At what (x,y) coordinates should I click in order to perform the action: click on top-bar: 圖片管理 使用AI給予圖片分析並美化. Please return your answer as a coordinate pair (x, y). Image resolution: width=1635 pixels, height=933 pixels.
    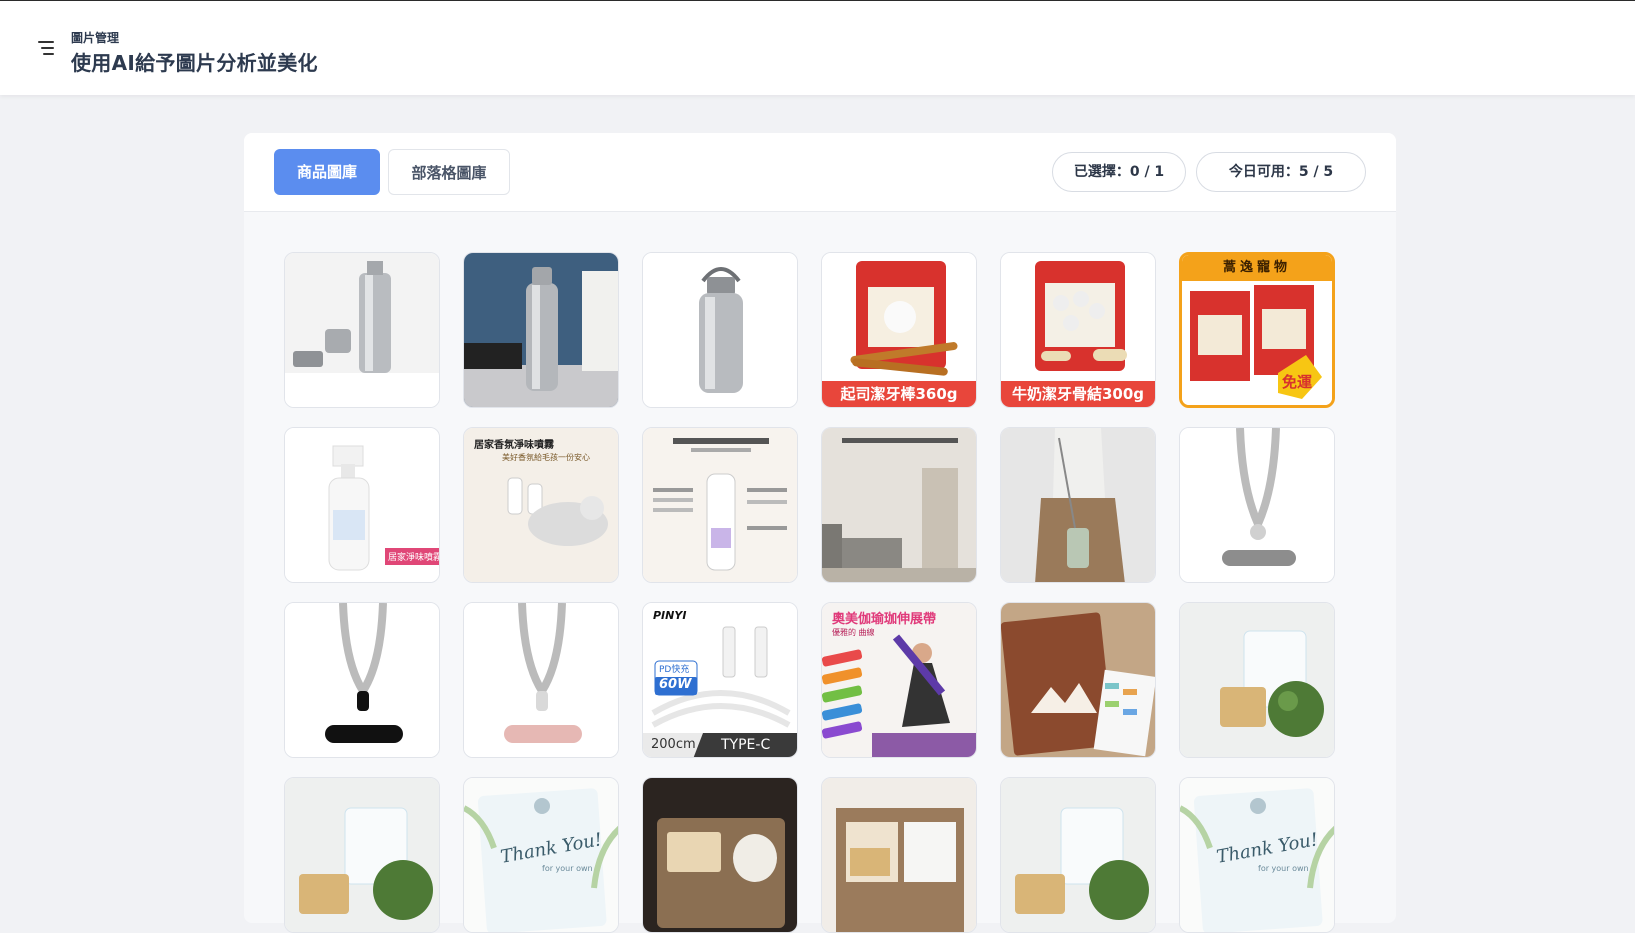
    Looking at the image, I should click on (817, 47).